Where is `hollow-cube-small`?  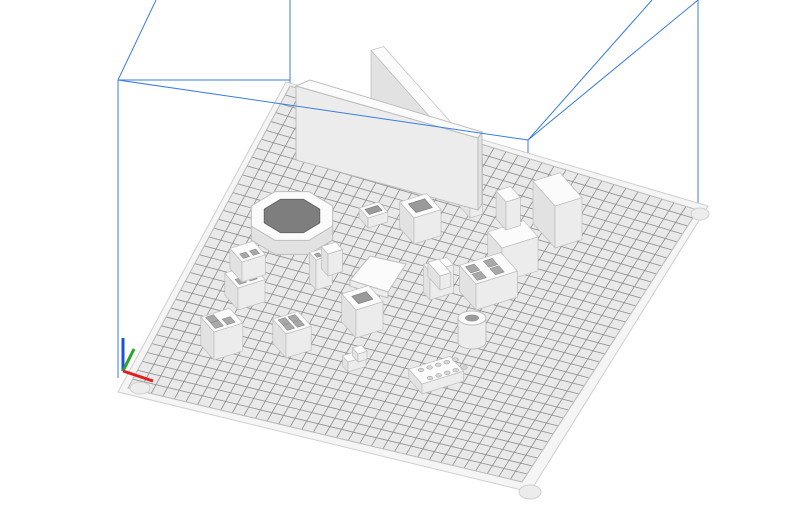 hollow-cube-small is located at coordinates (222, 334).